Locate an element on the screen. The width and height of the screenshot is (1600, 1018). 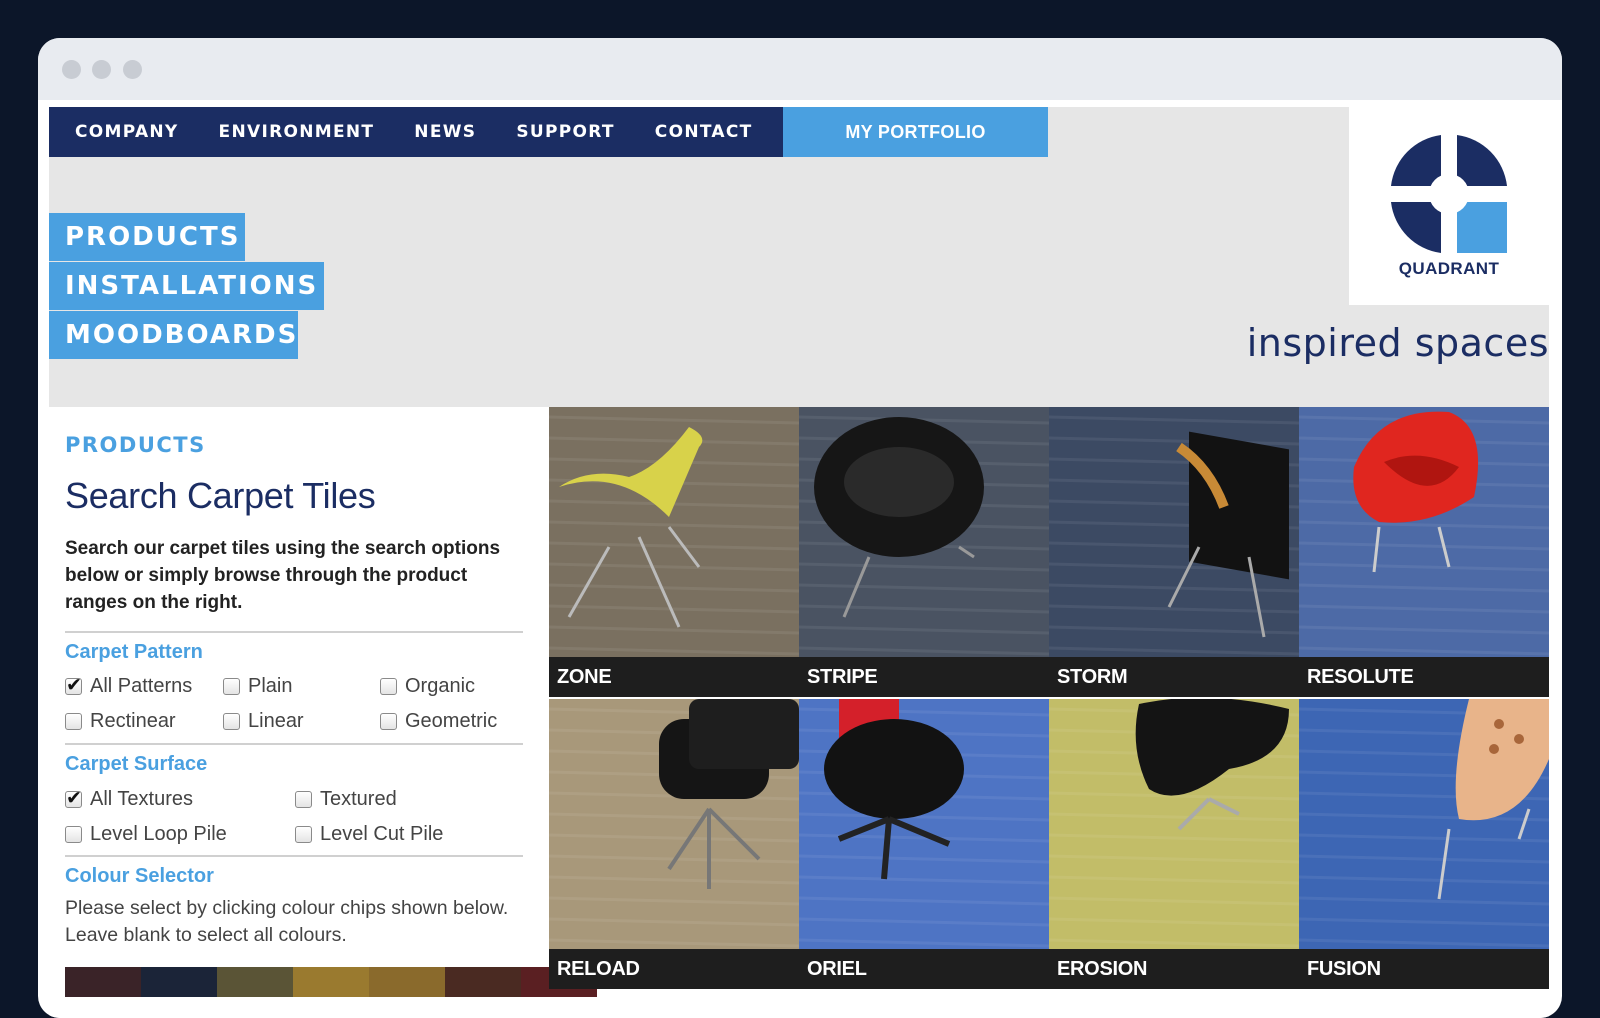
option-level-cut-pile: Level Cut Pile is located at coordinates (369, 834).